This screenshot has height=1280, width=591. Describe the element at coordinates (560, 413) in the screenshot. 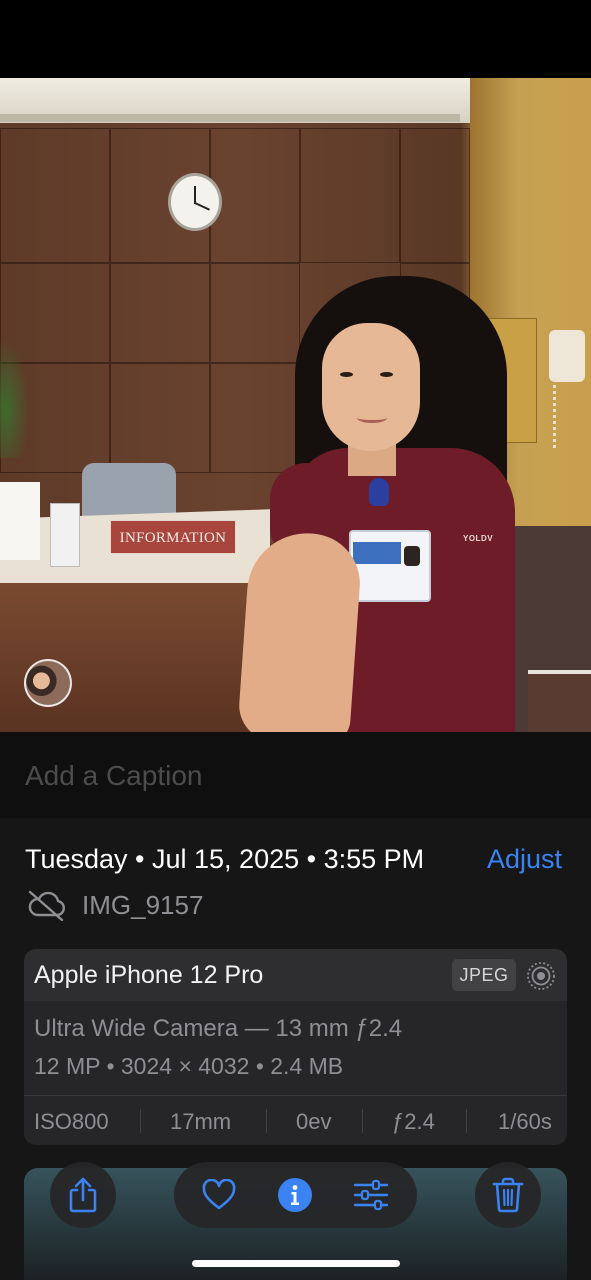

I see `photo-phone-cord` at that location.